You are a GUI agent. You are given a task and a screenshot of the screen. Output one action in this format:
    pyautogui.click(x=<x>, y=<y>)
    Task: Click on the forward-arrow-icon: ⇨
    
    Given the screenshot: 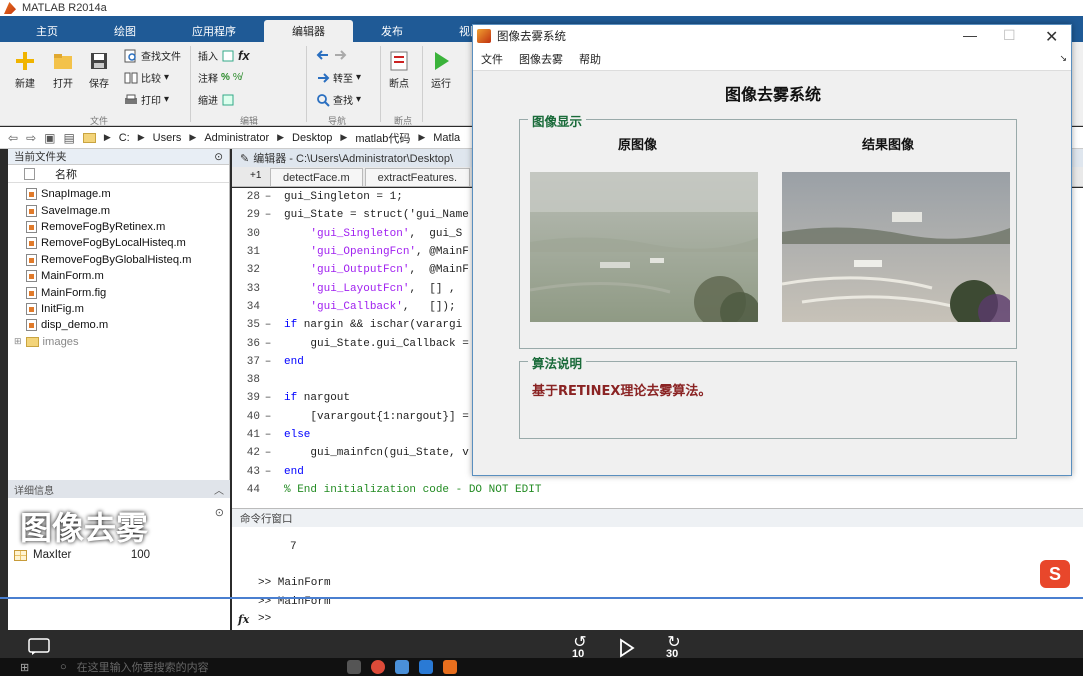 What is the action you would take?
    pyautogui.click(x=31, y=138)
    